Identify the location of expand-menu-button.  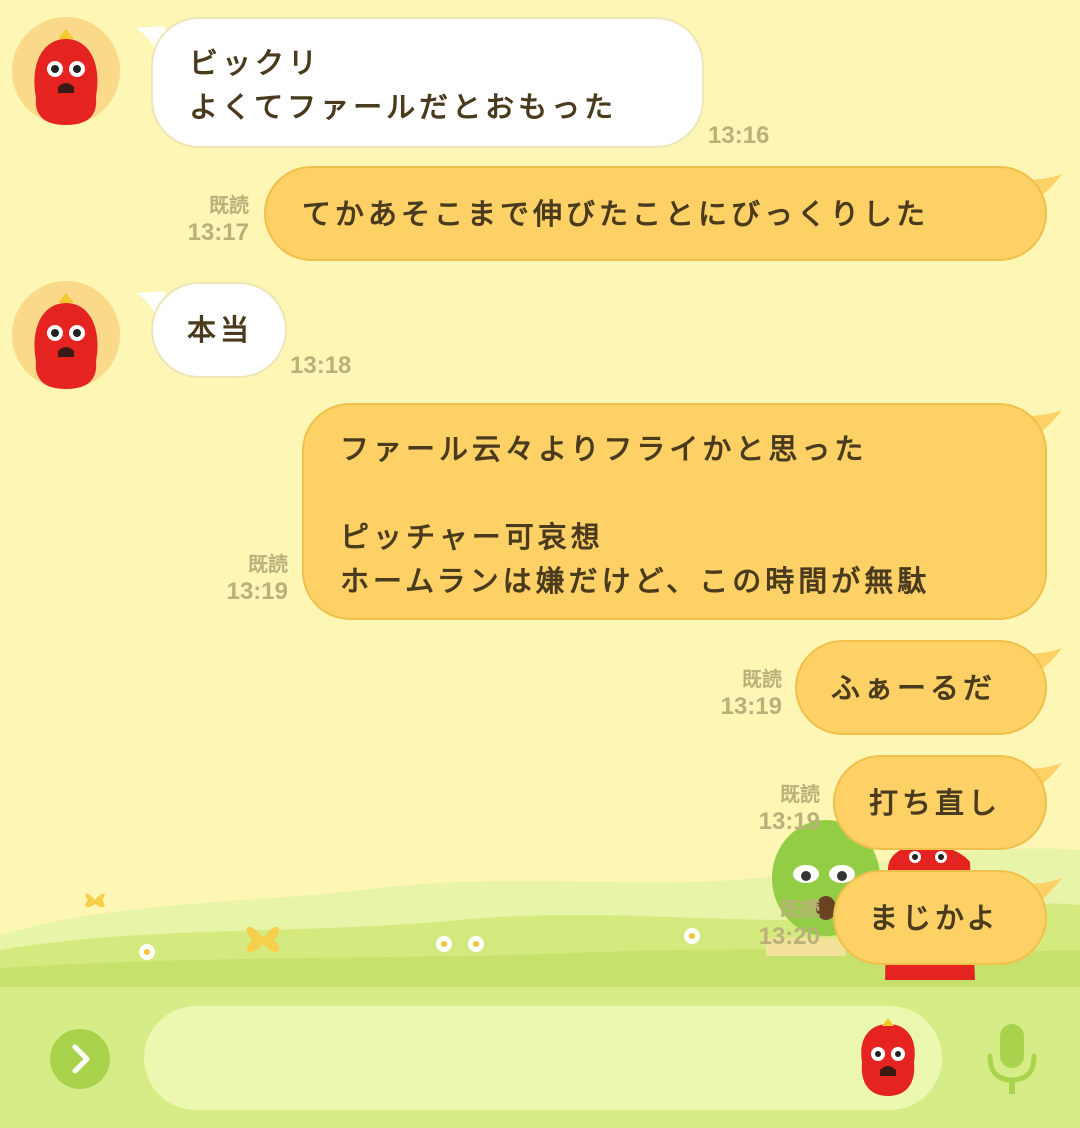
(80, 1059).